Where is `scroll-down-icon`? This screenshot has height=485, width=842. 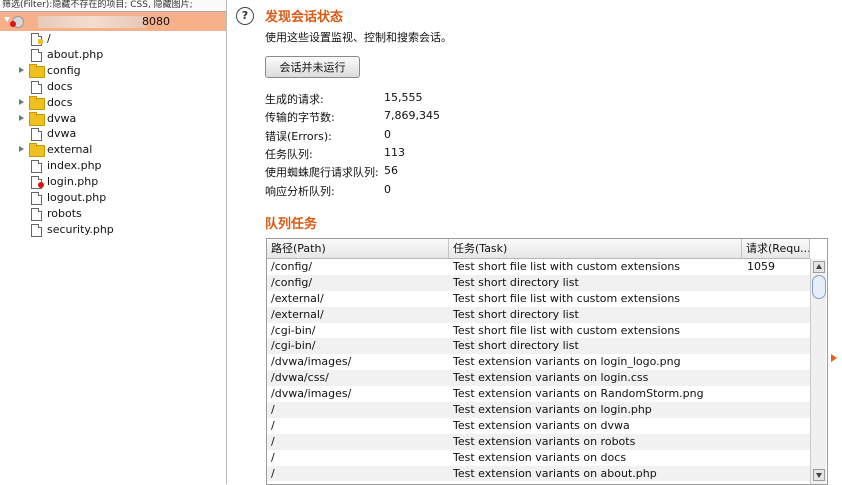
scroll-down-icon is located at coordinates (819, 475).